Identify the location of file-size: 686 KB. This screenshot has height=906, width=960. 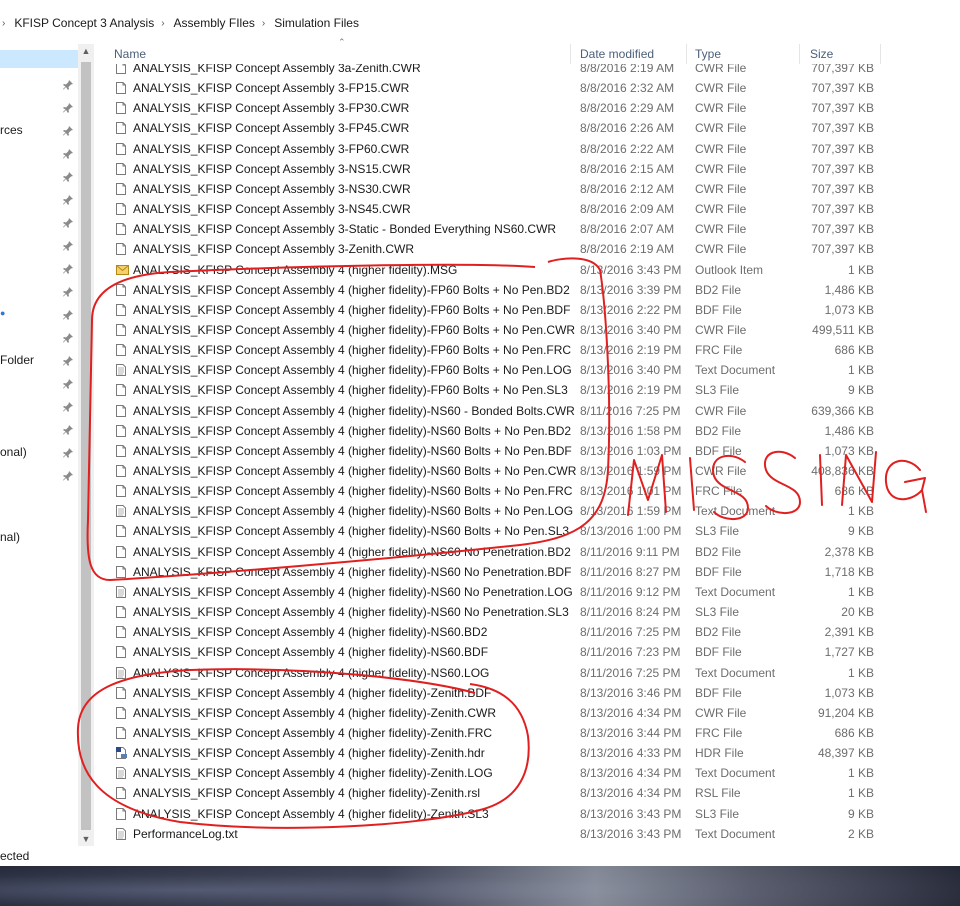
(854, 350).